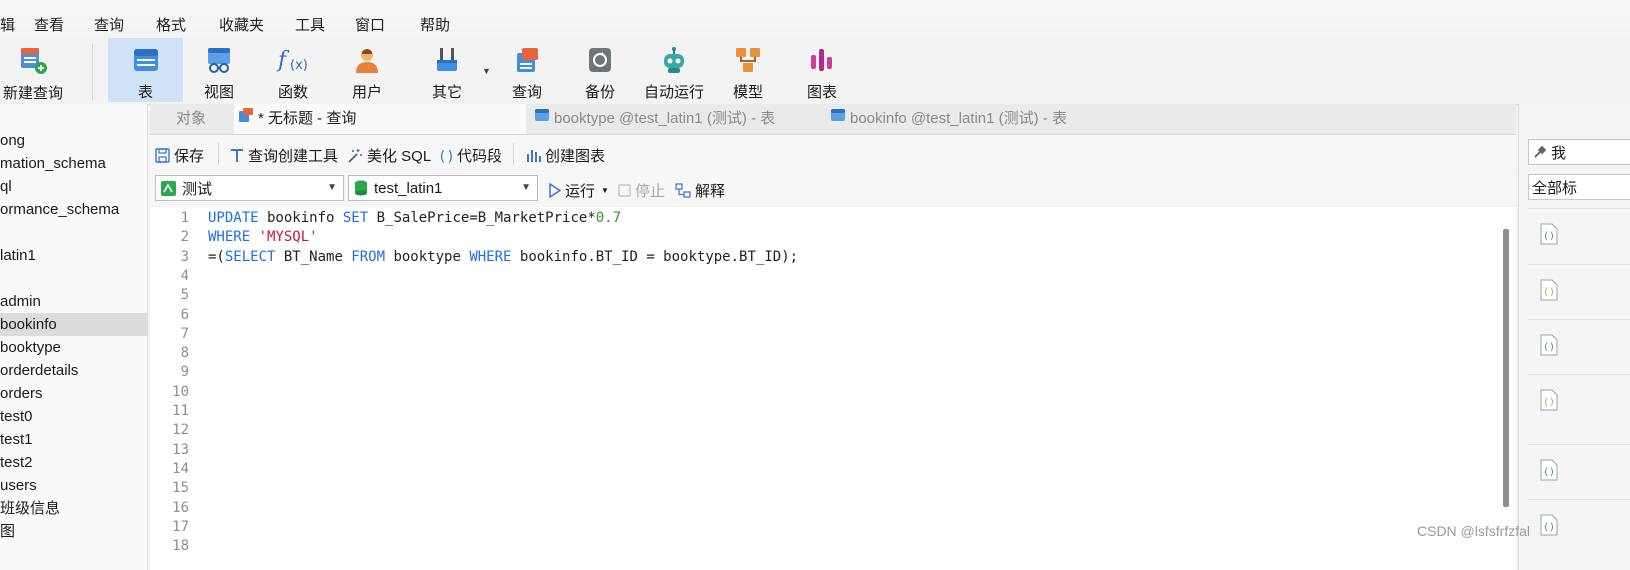 This screenshot has width=1630, height=570. Describe the element at coordinates (73, 439) in the screenshot. I see `tree-item: test1` at that location.